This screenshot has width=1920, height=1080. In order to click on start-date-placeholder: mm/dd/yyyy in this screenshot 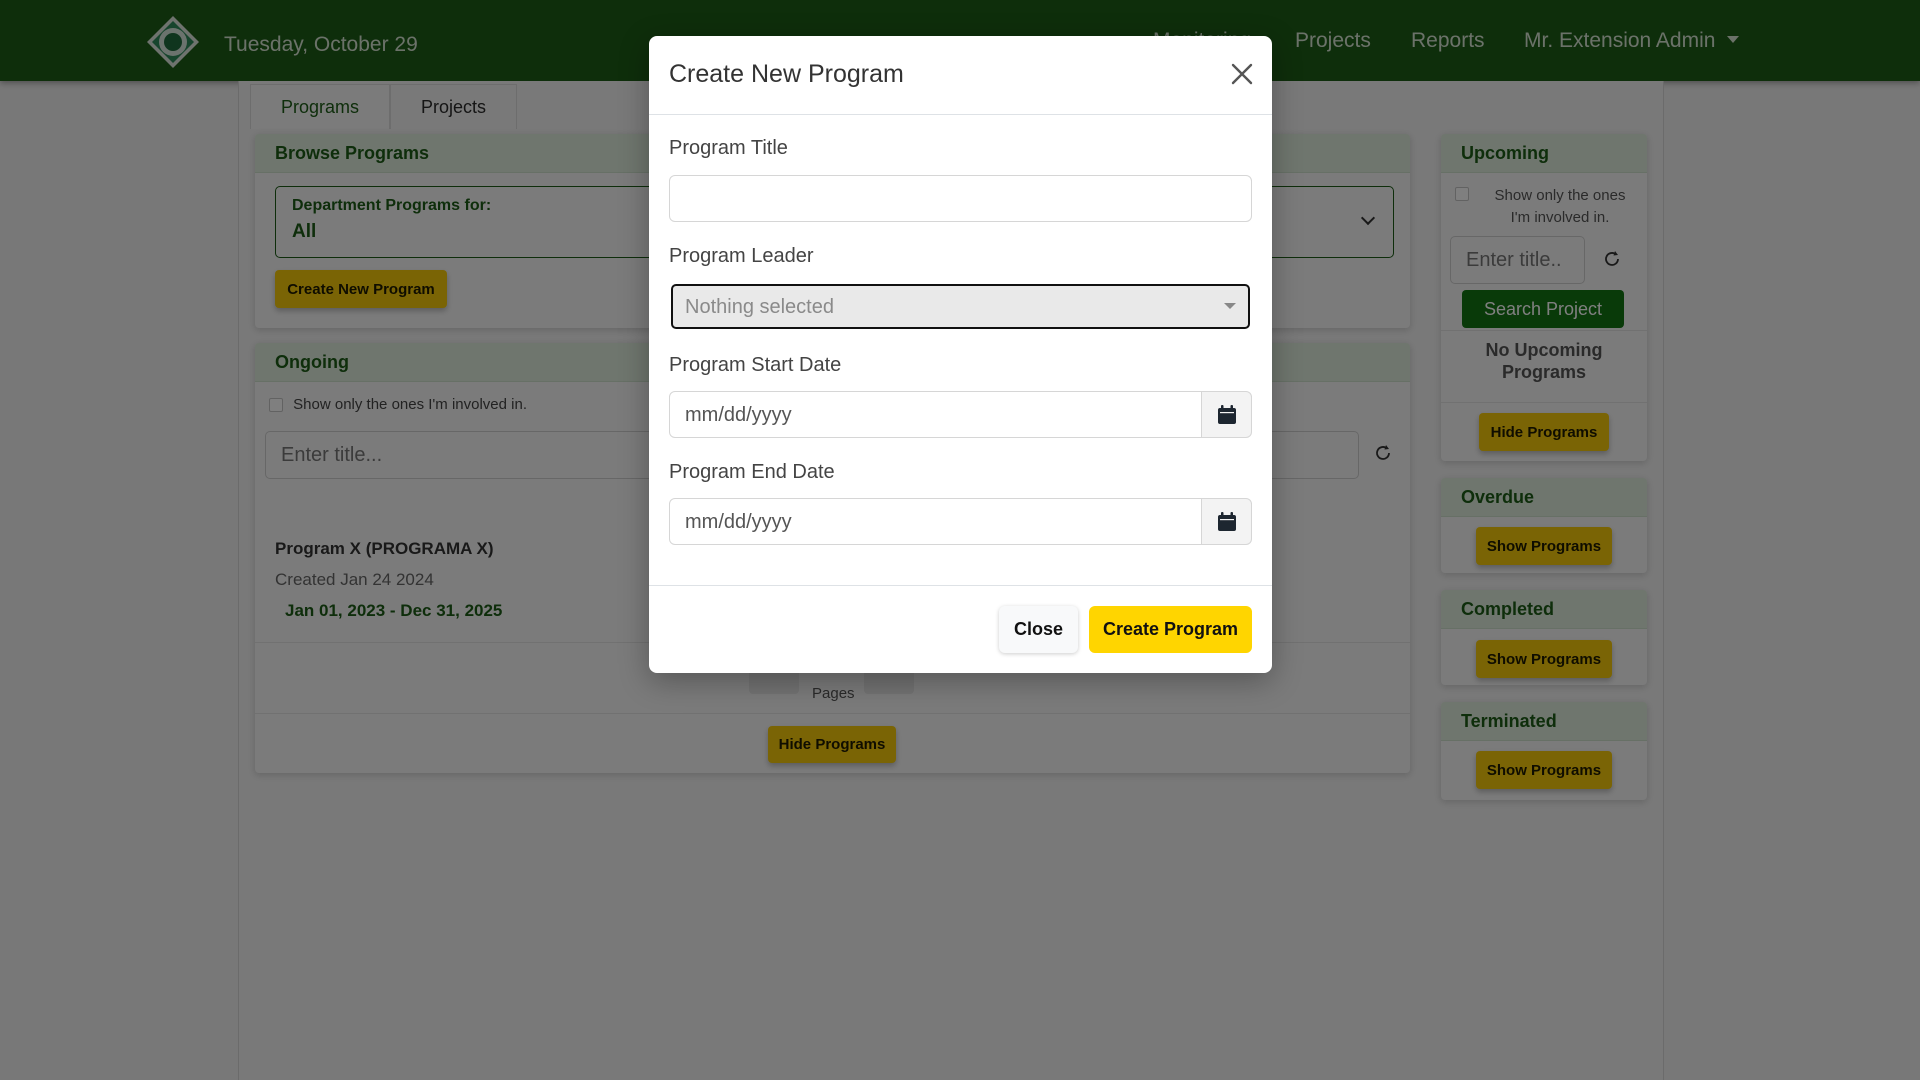, I will do `click(738, 415)`.